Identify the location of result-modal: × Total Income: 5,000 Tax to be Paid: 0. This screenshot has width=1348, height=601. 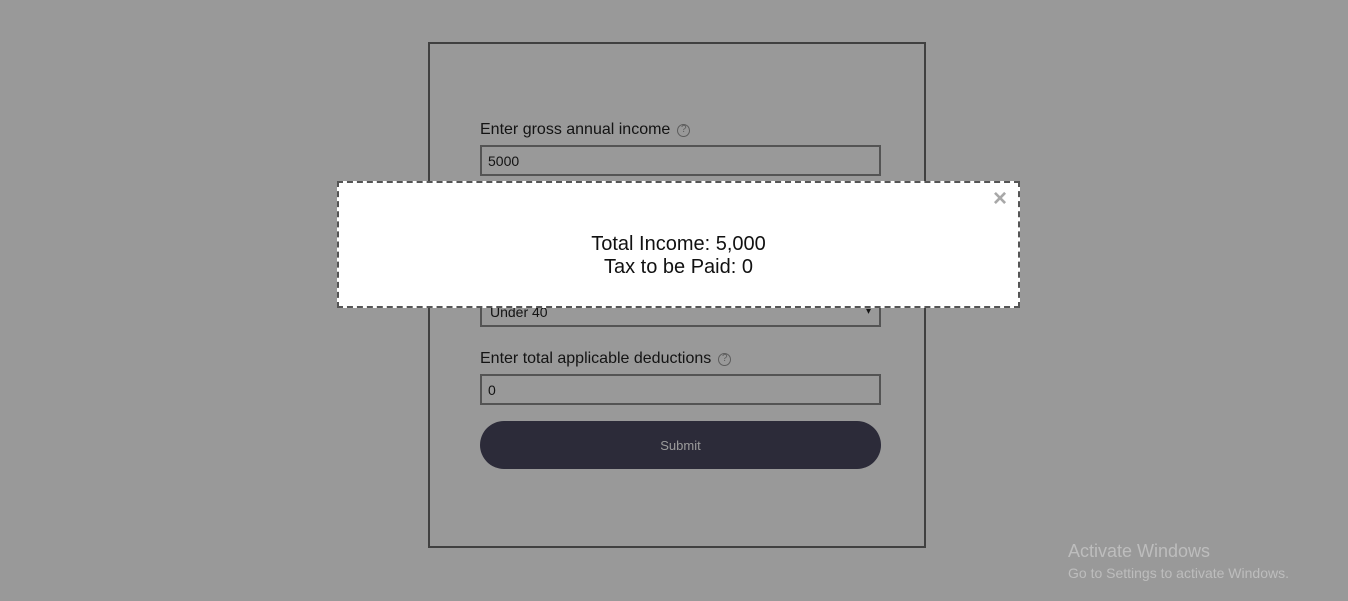
(678, 244).